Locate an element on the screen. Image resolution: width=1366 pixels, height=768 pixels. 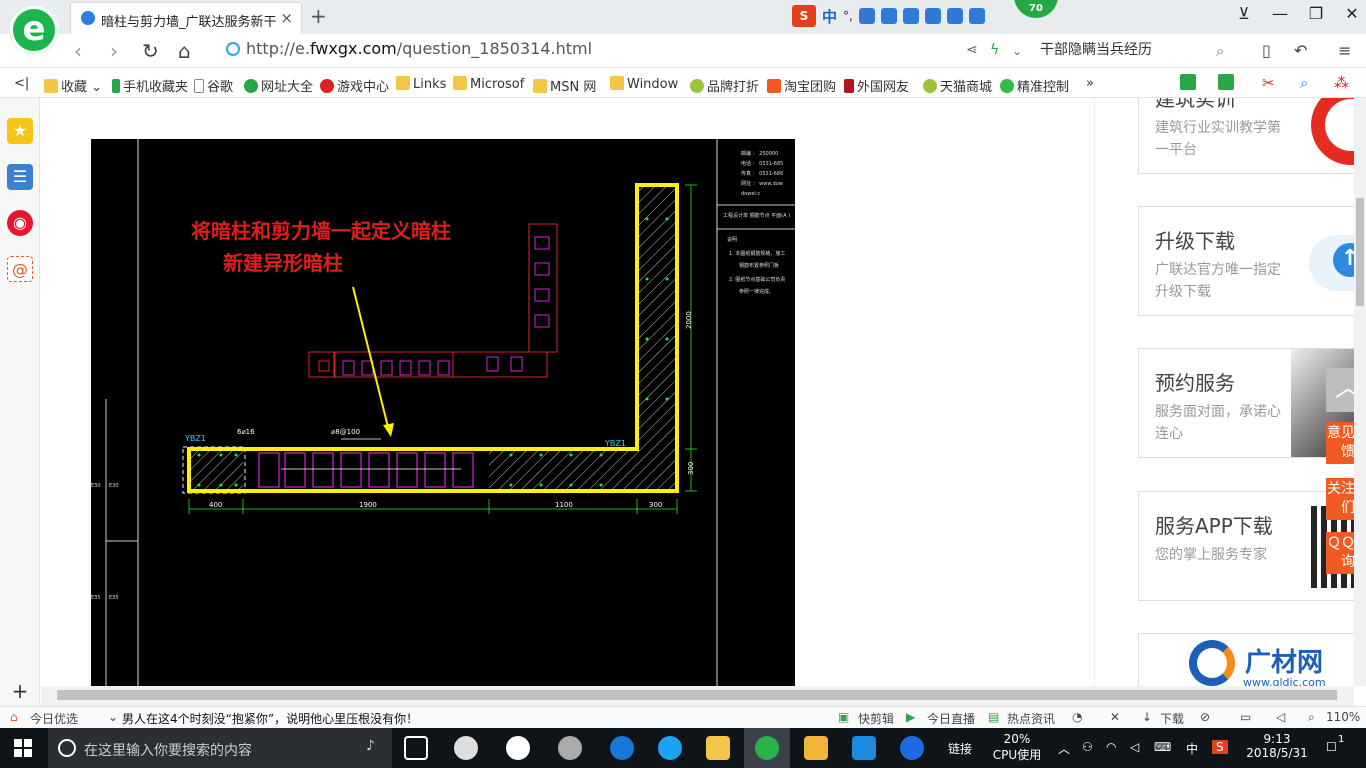
news-headline: 男人在这4个时刻没“抱紧你”，说明他心里压根没有你！ is located at coordinates (270, 718).